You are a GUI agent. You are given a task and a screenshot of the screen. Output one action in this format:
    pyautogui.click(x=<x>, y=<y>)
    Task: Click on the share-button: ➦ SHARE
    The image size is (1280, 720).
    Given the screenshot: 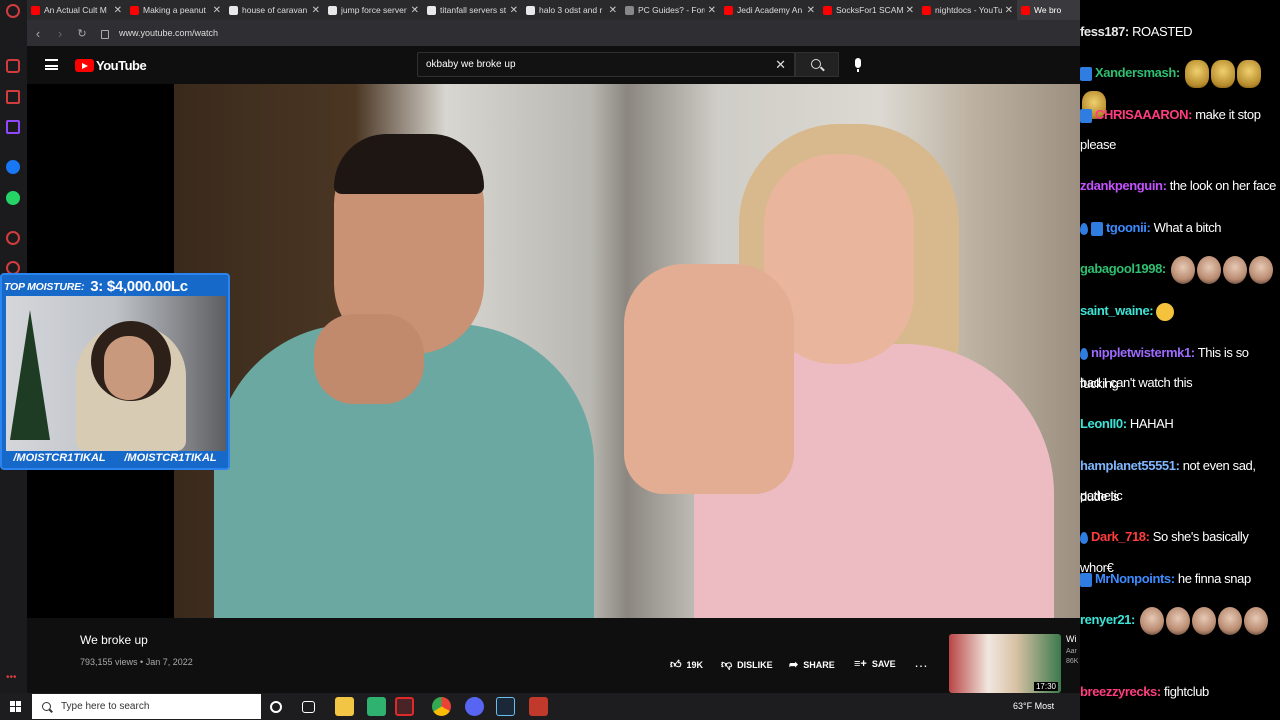 What is the action you would take?
    pyautogui.click(x=812, y=664)
    